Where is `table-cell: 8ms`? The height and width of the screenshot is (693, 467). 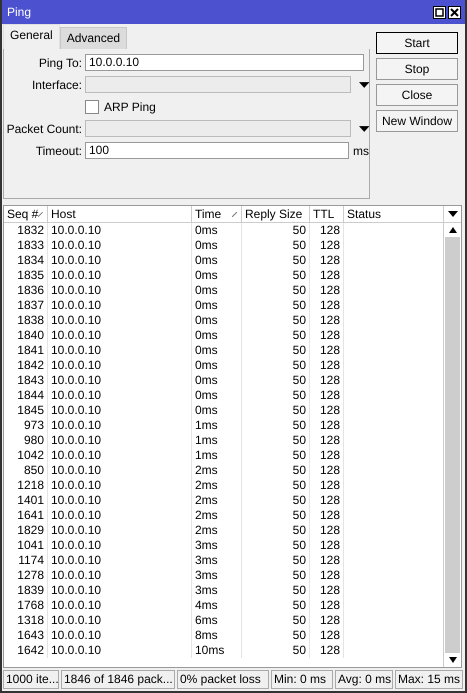
table-cell: 8ms is located at coordinates (217, 635).